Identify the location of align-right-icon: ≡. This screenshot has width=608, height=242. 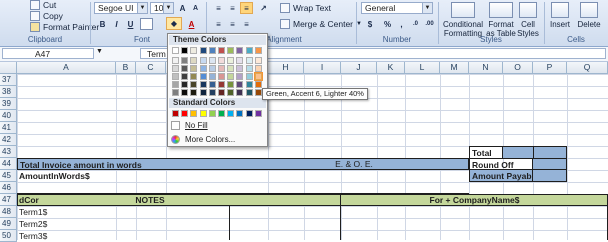
(246, 24).